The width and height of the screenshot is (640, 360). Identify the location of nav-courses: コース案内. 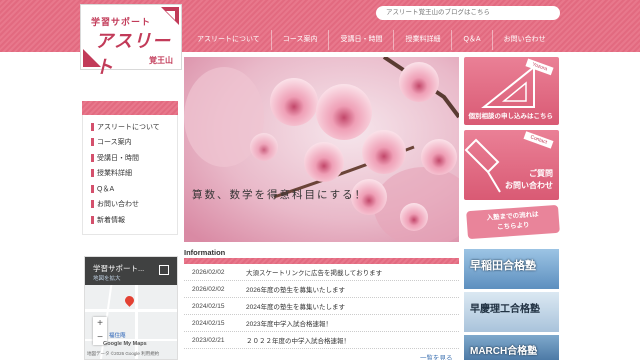
(299, 40).